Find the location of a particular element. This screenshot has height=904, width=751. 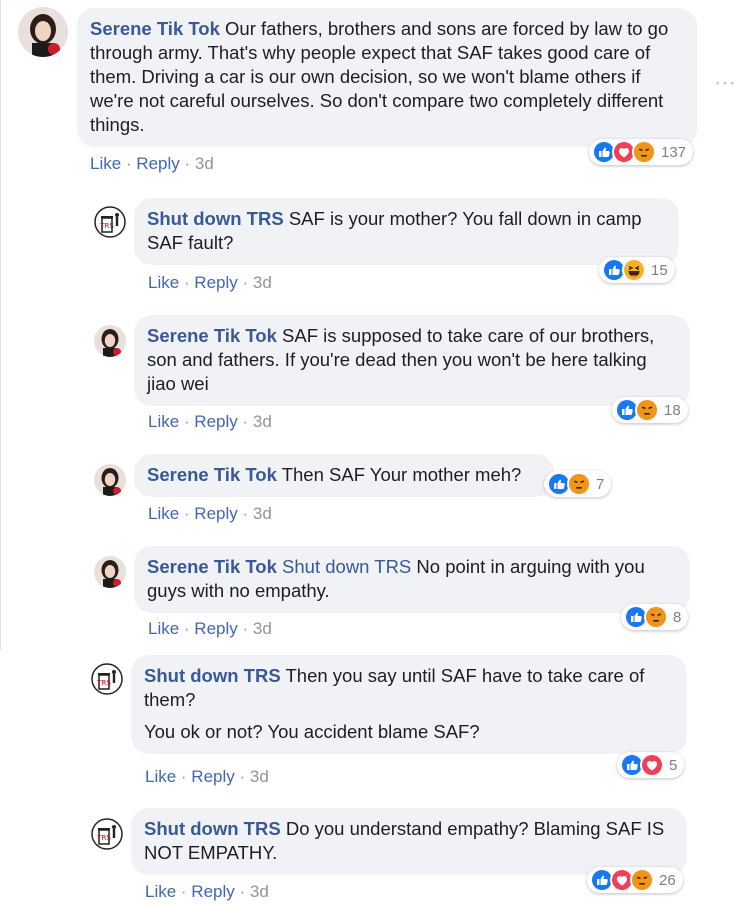

reaction-summary: 5 is located at coordinates (651, 765).